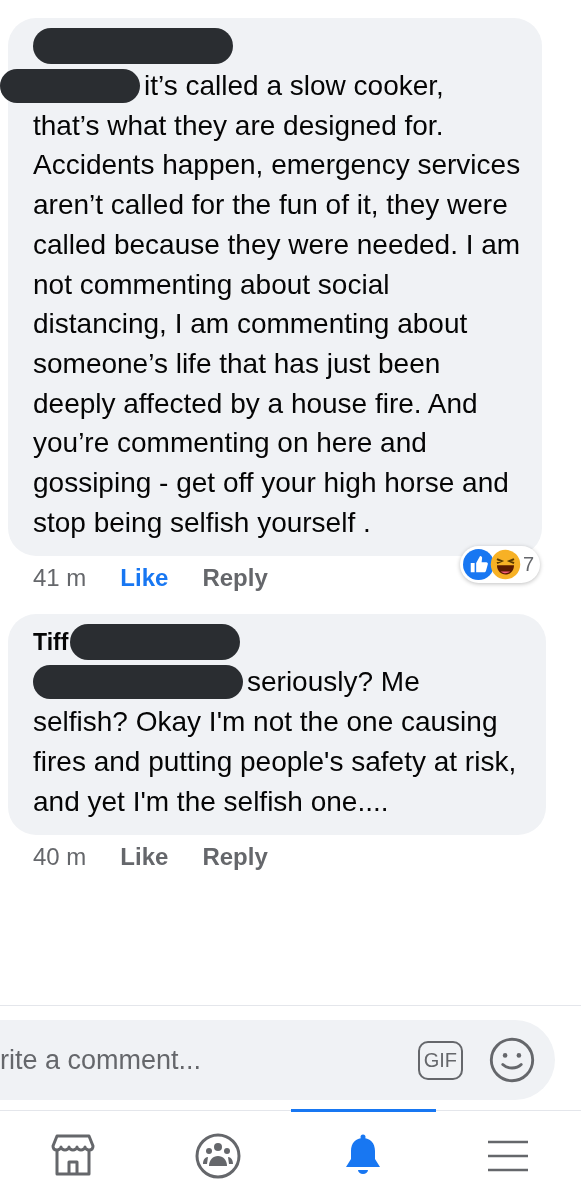  I want to click on author-name: Tiff, so click(51, 642).